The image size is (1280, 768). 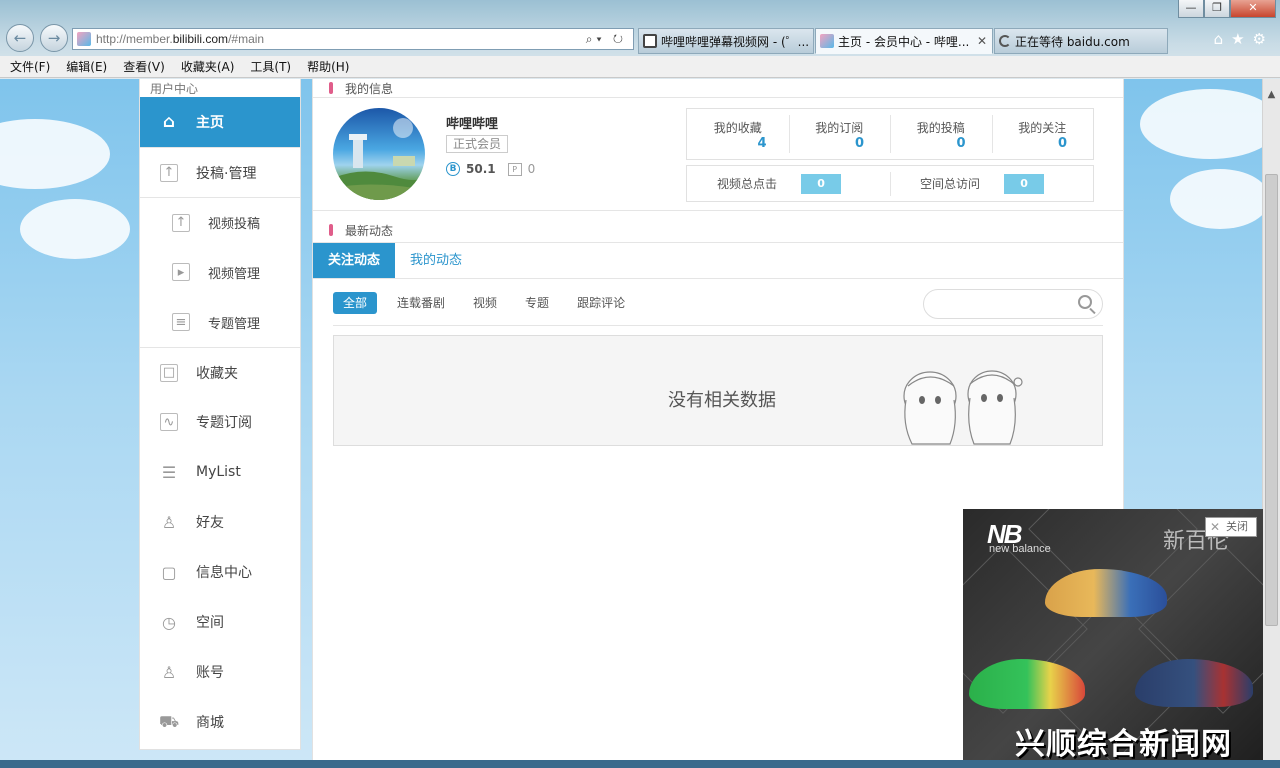 I want to click on sidebar-item-label: 投稿·管理, so click(x=226, y=173).